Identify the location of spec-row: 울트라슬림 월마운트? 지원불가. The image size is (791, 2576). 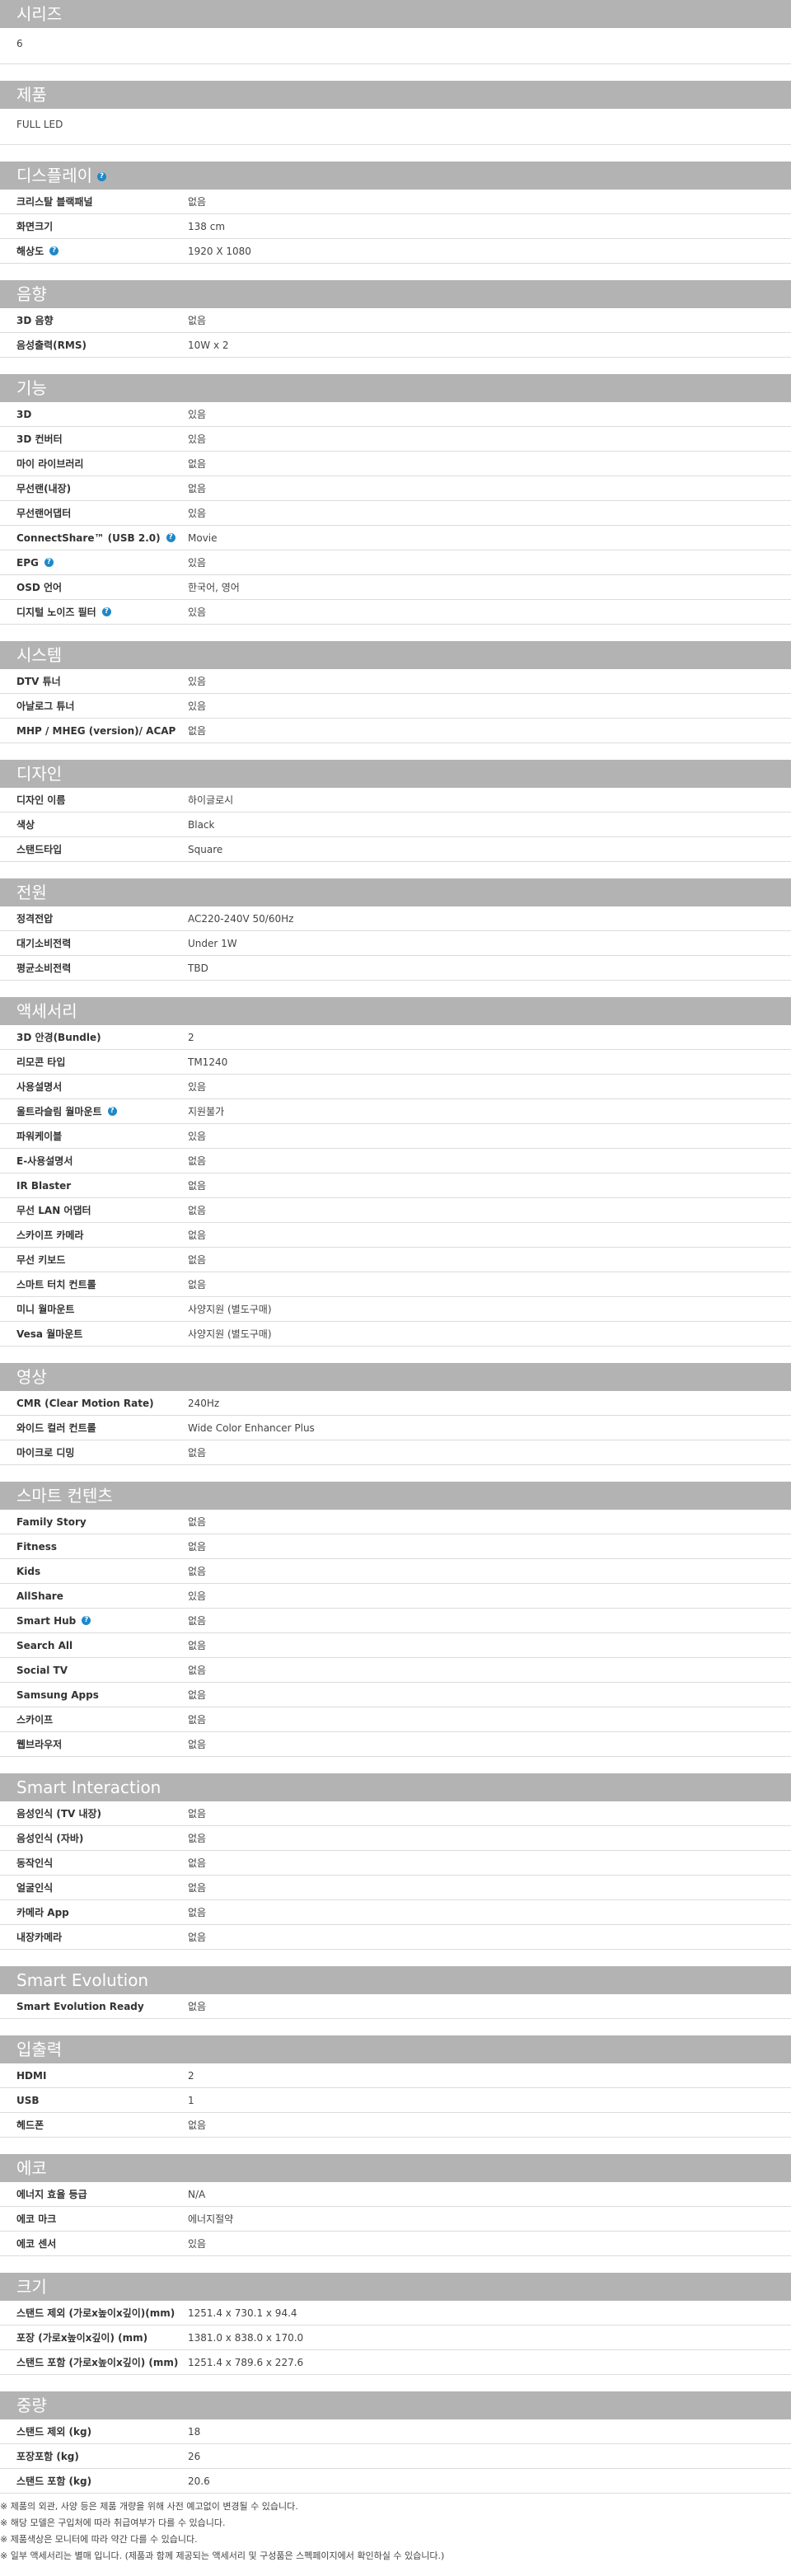
(395, 1111).